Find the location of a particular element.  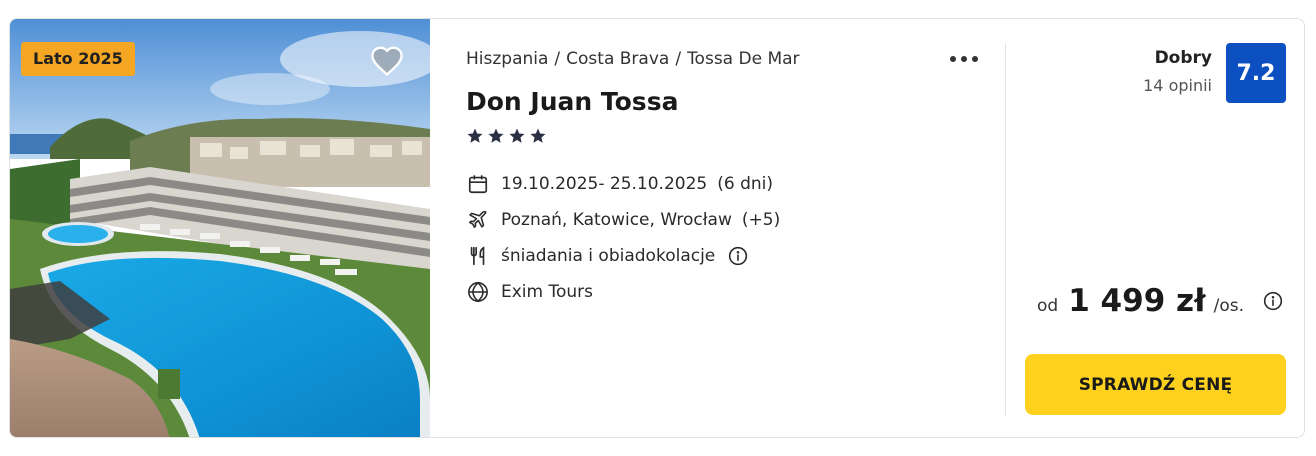

operator-text: Exim Tours is located at coordinates (547, 292).